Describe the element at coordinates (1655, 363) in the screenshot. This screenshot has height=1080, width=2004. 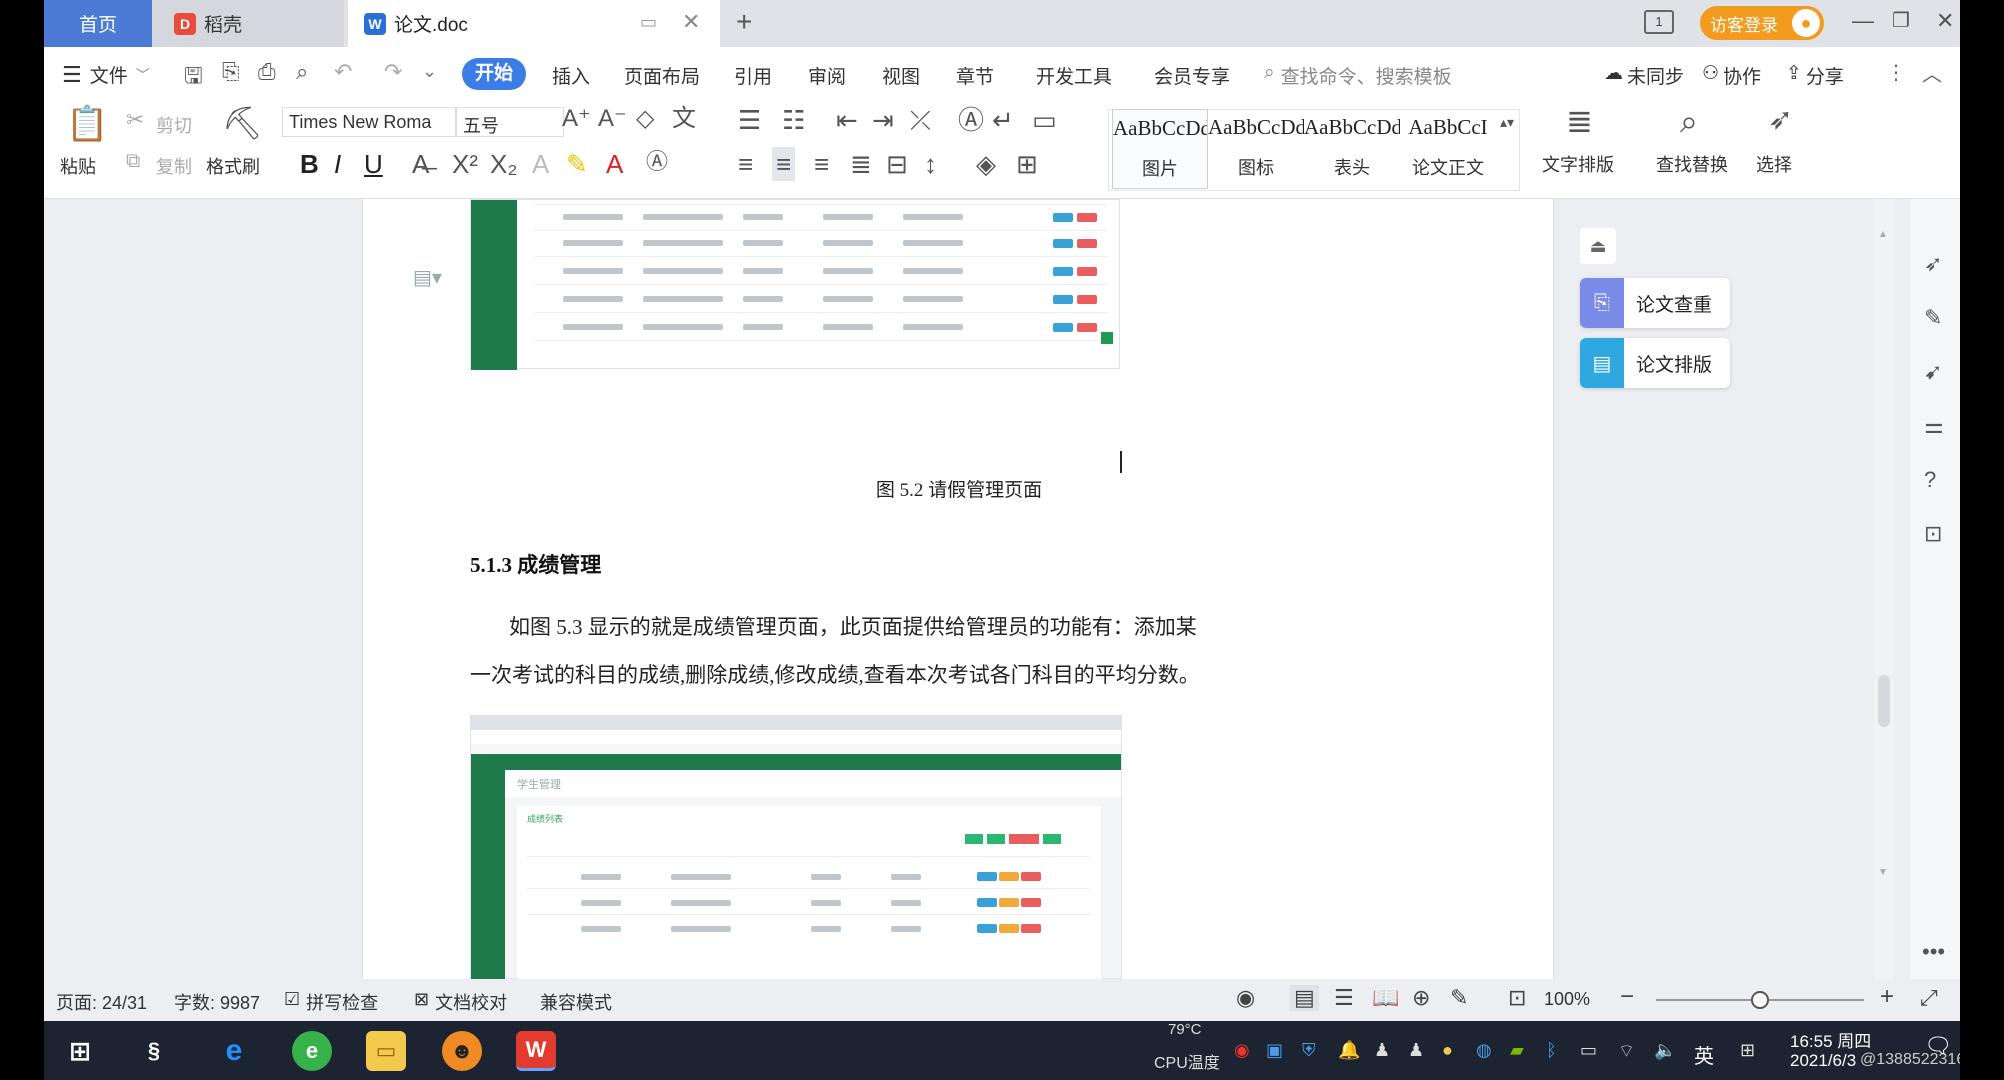
I see `paper-layout-button: ▤ 论文排版` at that location.